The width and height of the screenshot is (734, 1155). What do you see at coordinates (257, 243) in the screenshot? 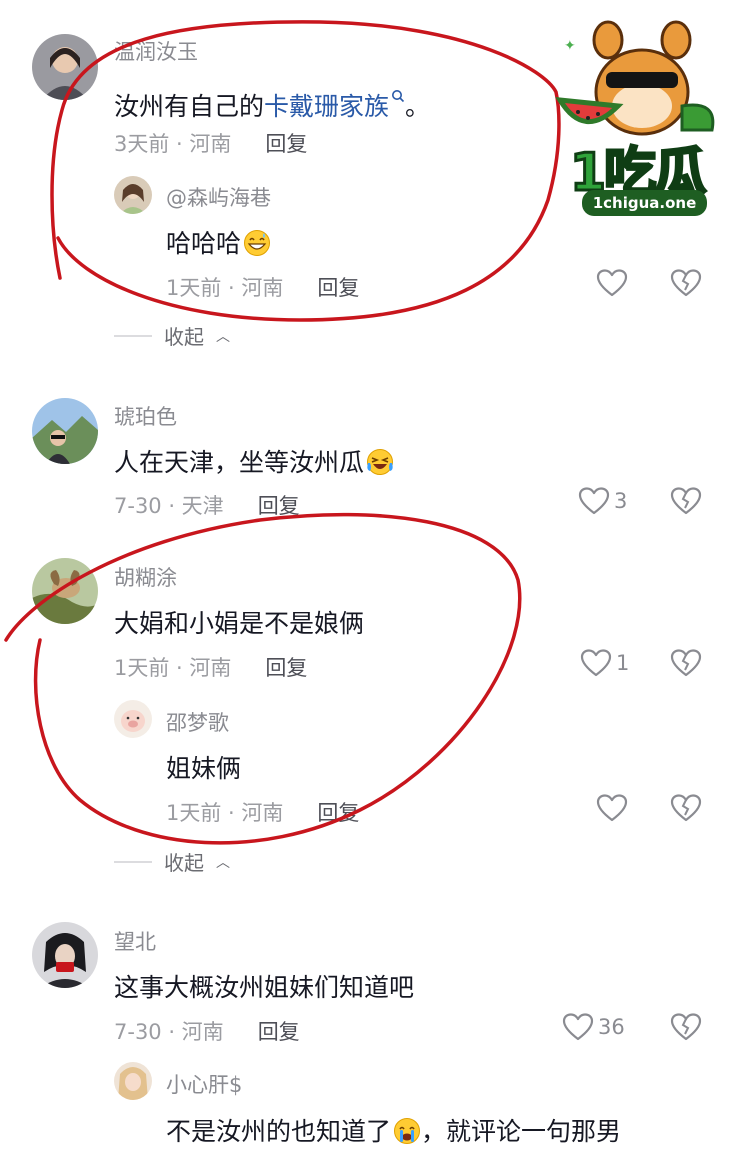
I see `grin-emoji-icon` at bounding box center [257, 243].